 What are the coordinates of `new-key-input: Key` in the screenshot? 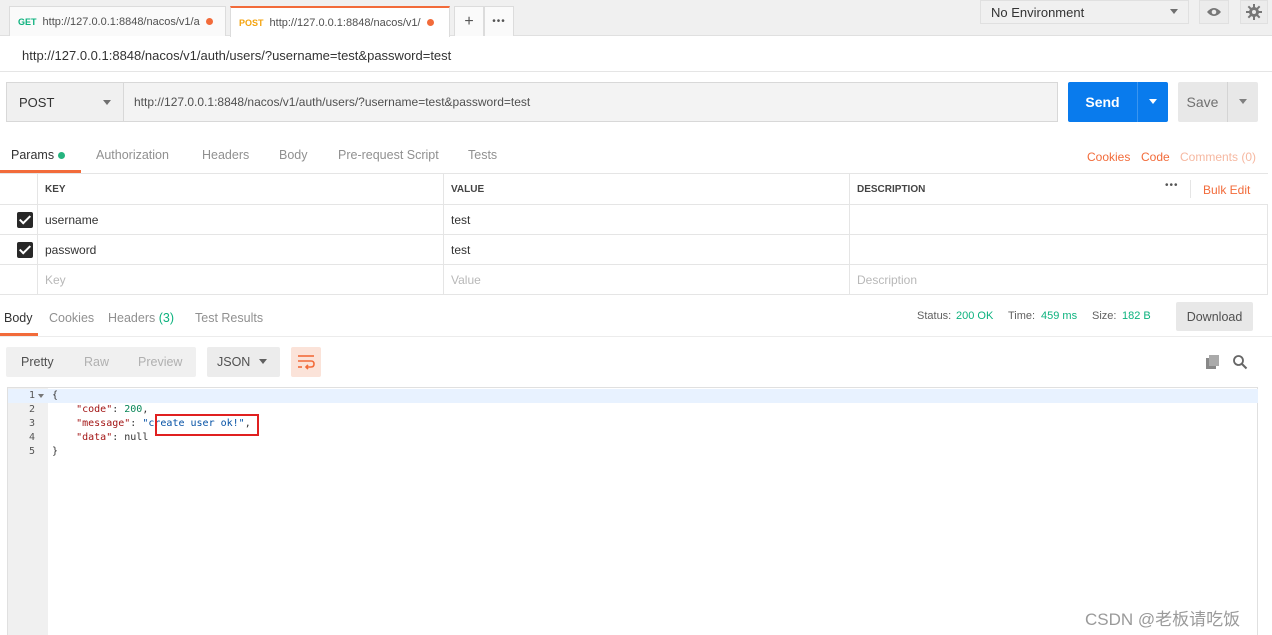 It's located at (241, 280).